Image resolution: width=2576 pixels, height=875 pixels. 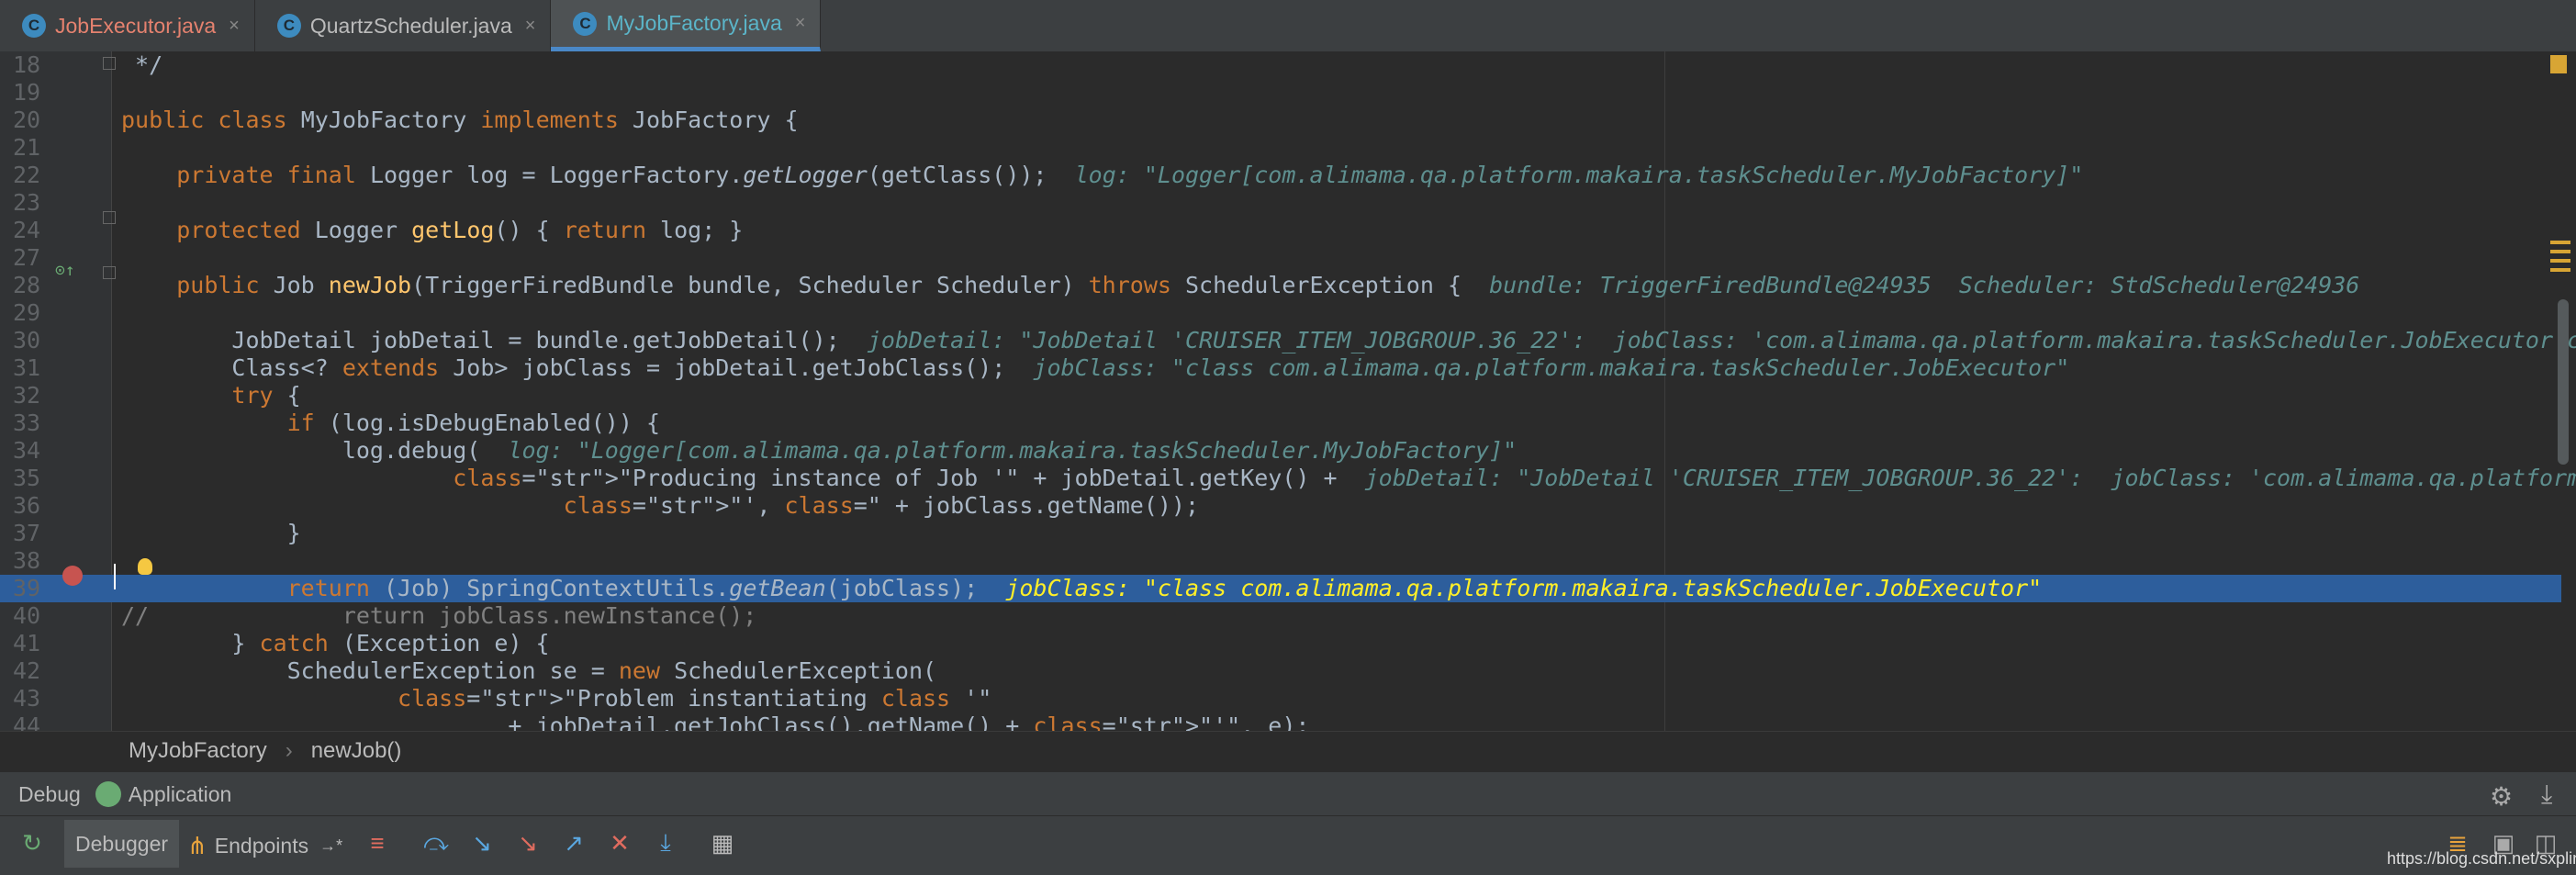 I want to click on code-line: 38, so click(x=1280, y=561).